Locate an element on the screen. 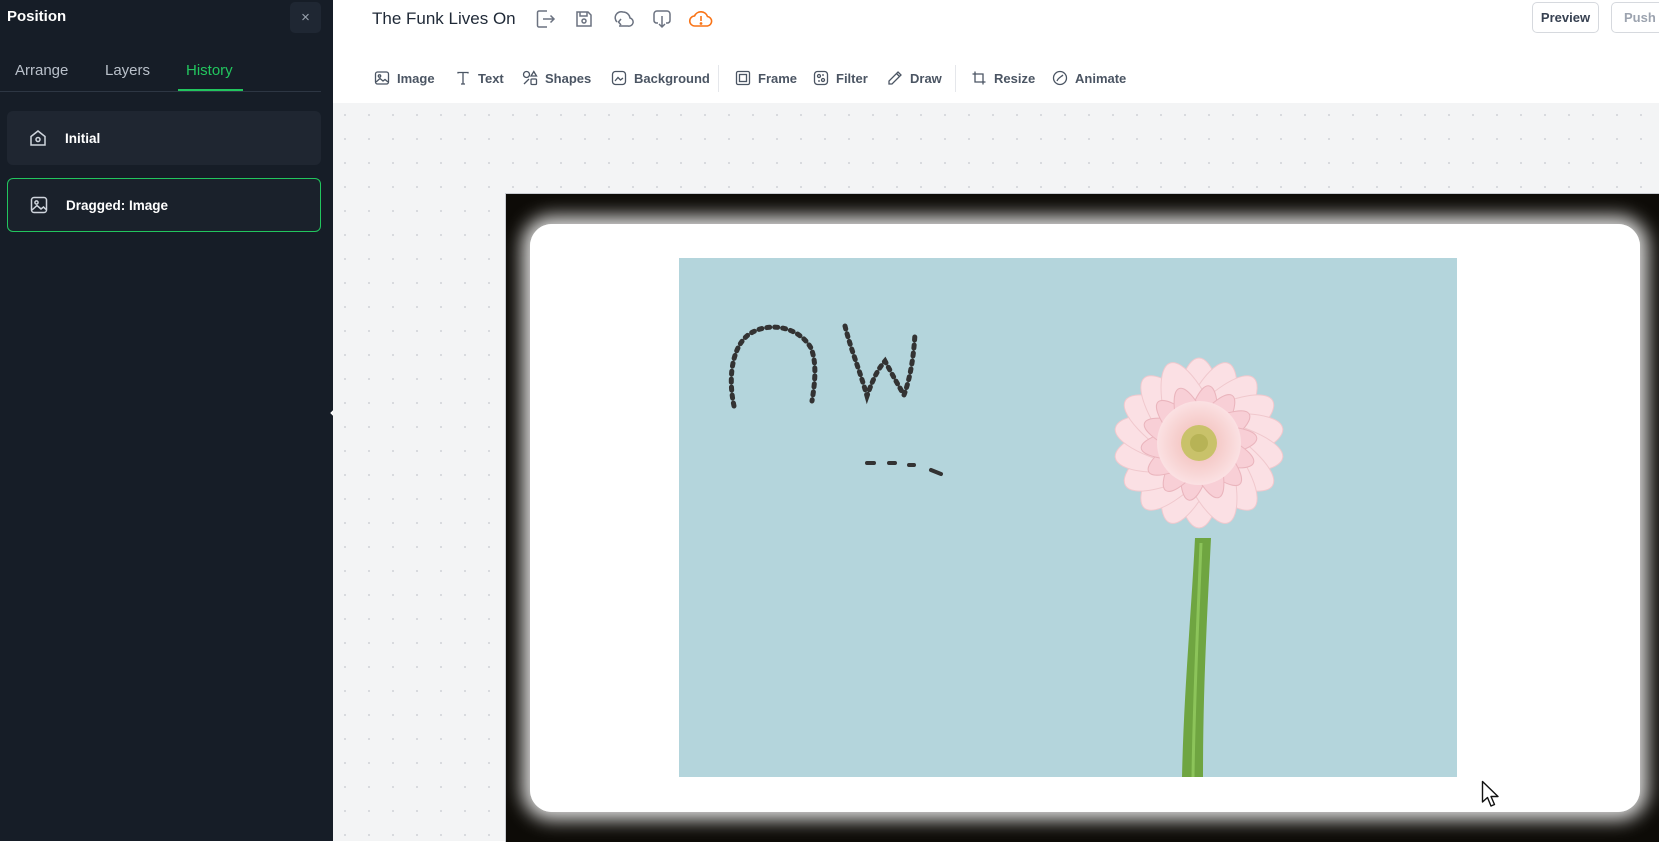 The width and height of the screenshot is (1659, 842). tool-frame: Frame is located at coordinates (766, 78).